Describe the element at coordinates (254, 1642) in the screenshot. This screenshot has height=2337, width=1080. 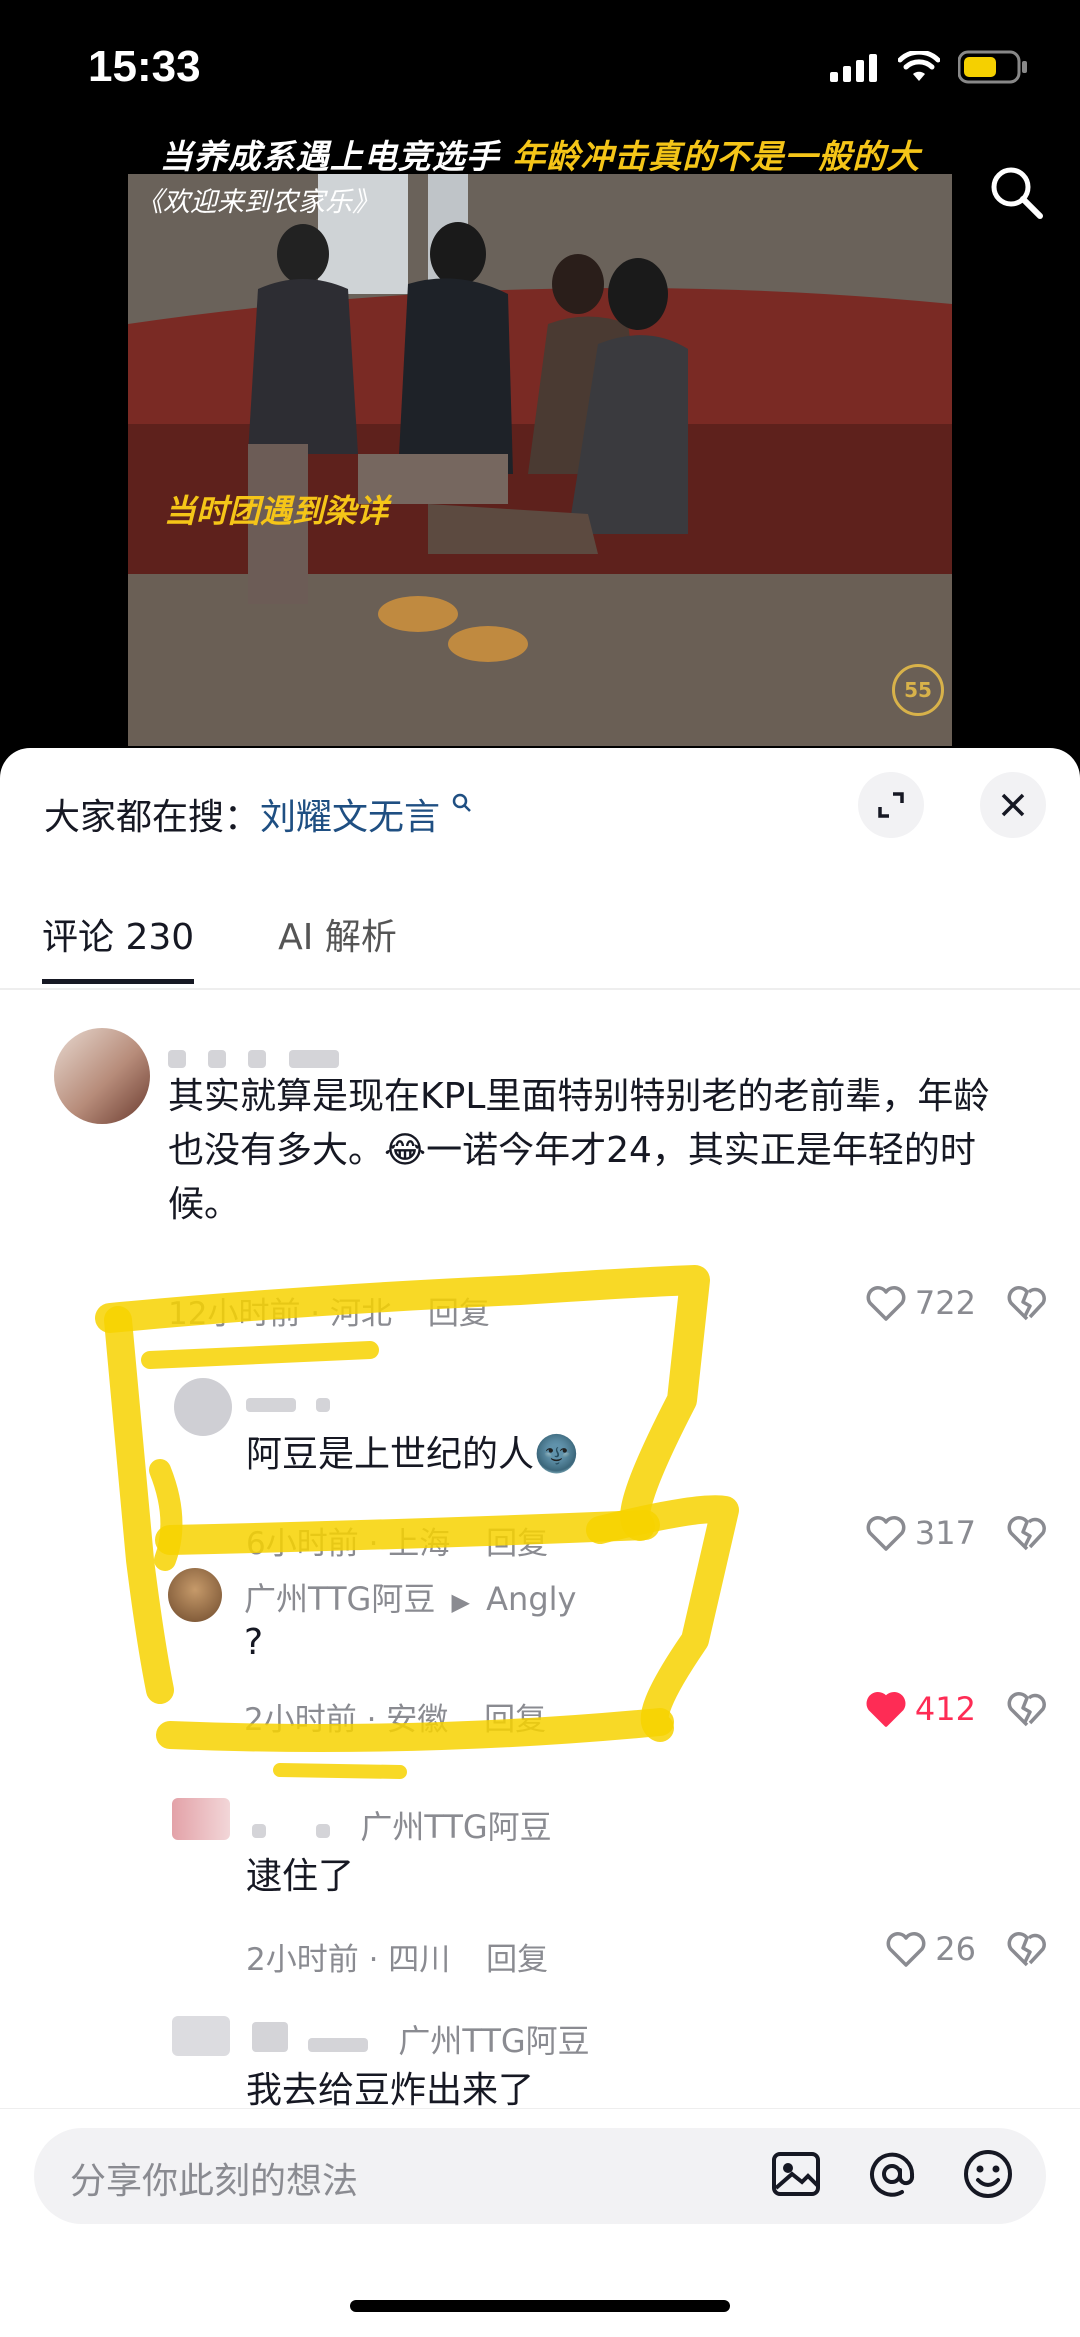
I see `comment-text: ?` at that location.